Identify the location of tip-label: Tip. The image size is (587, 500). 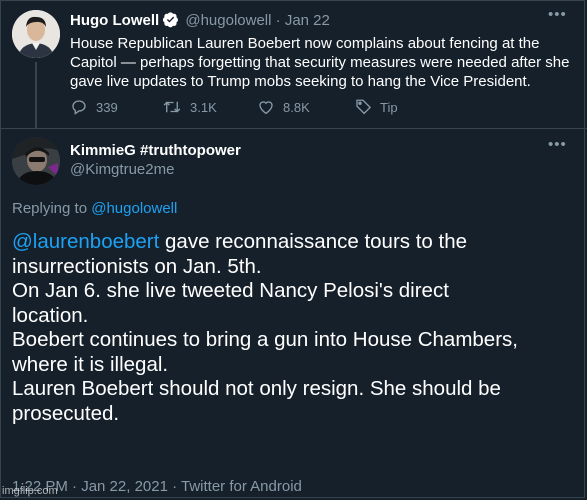
(389, 107).